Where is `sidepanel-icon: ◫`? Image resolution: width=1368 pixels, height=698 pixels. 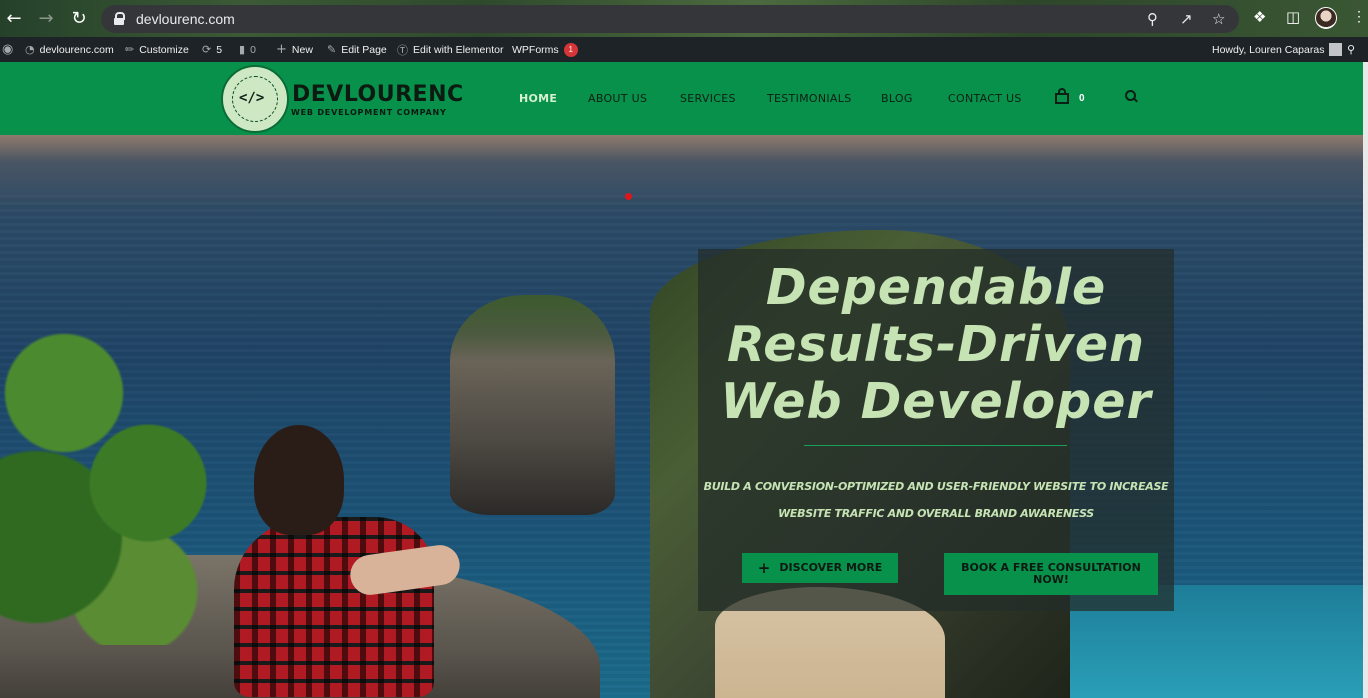 sidepanel-icon: ◫ is located at coordinates (1293, 17).